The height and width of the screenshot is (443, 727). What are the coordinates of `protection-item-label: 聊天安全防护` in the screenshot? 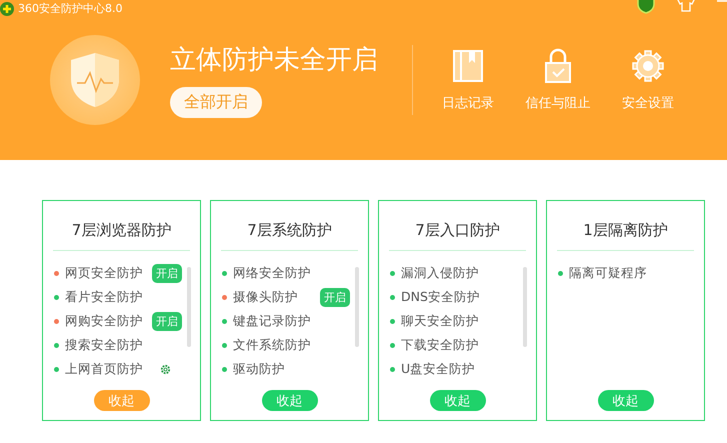 It's located at (440, 321).